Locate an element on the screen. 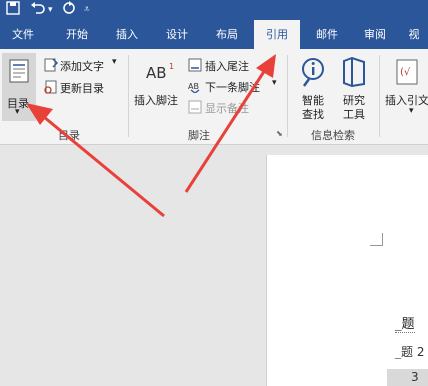 The height and width of the screenshot is (386, 428). next-footnote-button: 下一条脚注 is located at coordinates (232, 87).